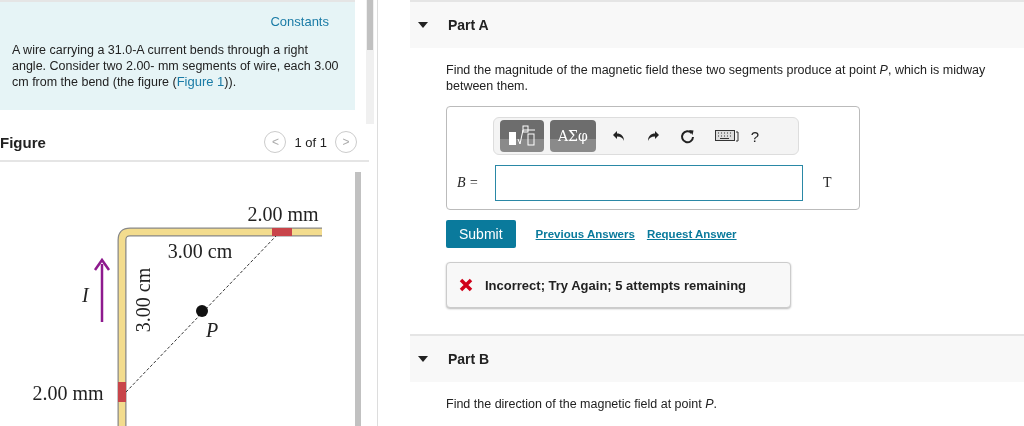  What do you see at coordinates (618, 136) in the screenshot?
I see `undo-icon` at bounding box center [618, 136].